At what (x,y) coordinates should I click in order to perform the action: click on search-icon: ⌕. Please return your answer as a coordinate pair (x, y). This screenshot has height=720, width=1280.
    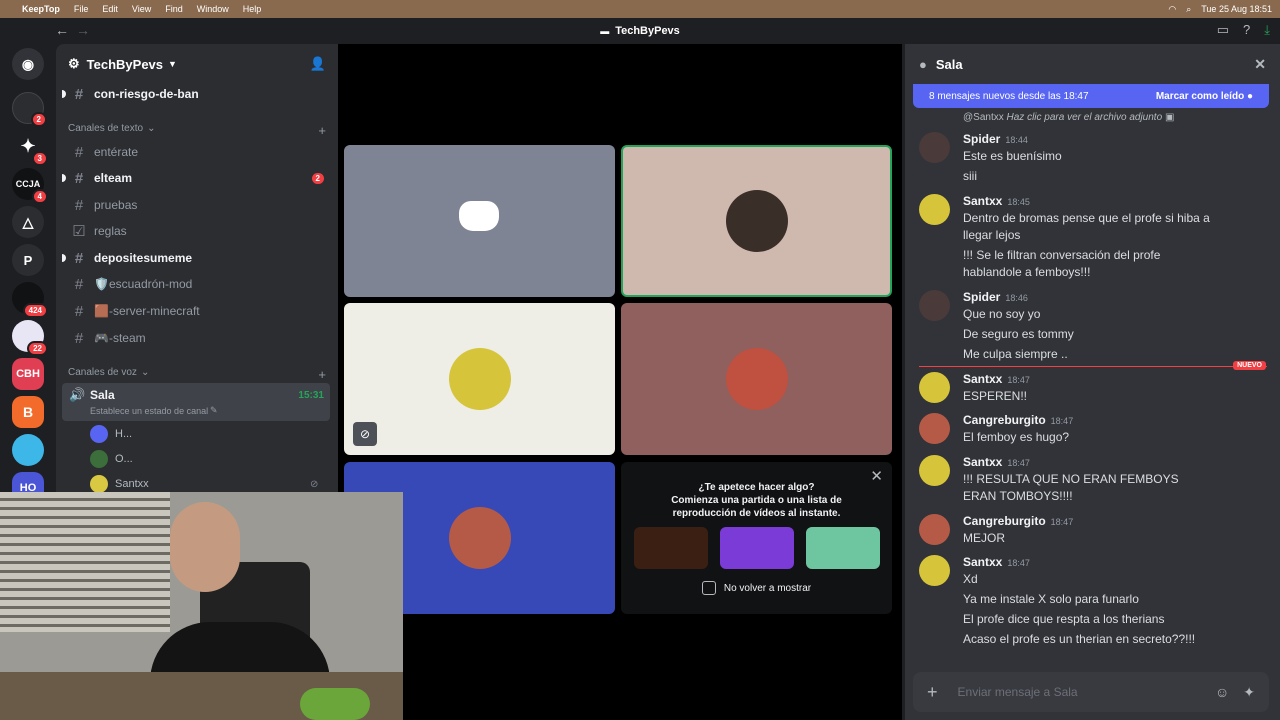
    Looking at the image, I should click on (1188, 9).